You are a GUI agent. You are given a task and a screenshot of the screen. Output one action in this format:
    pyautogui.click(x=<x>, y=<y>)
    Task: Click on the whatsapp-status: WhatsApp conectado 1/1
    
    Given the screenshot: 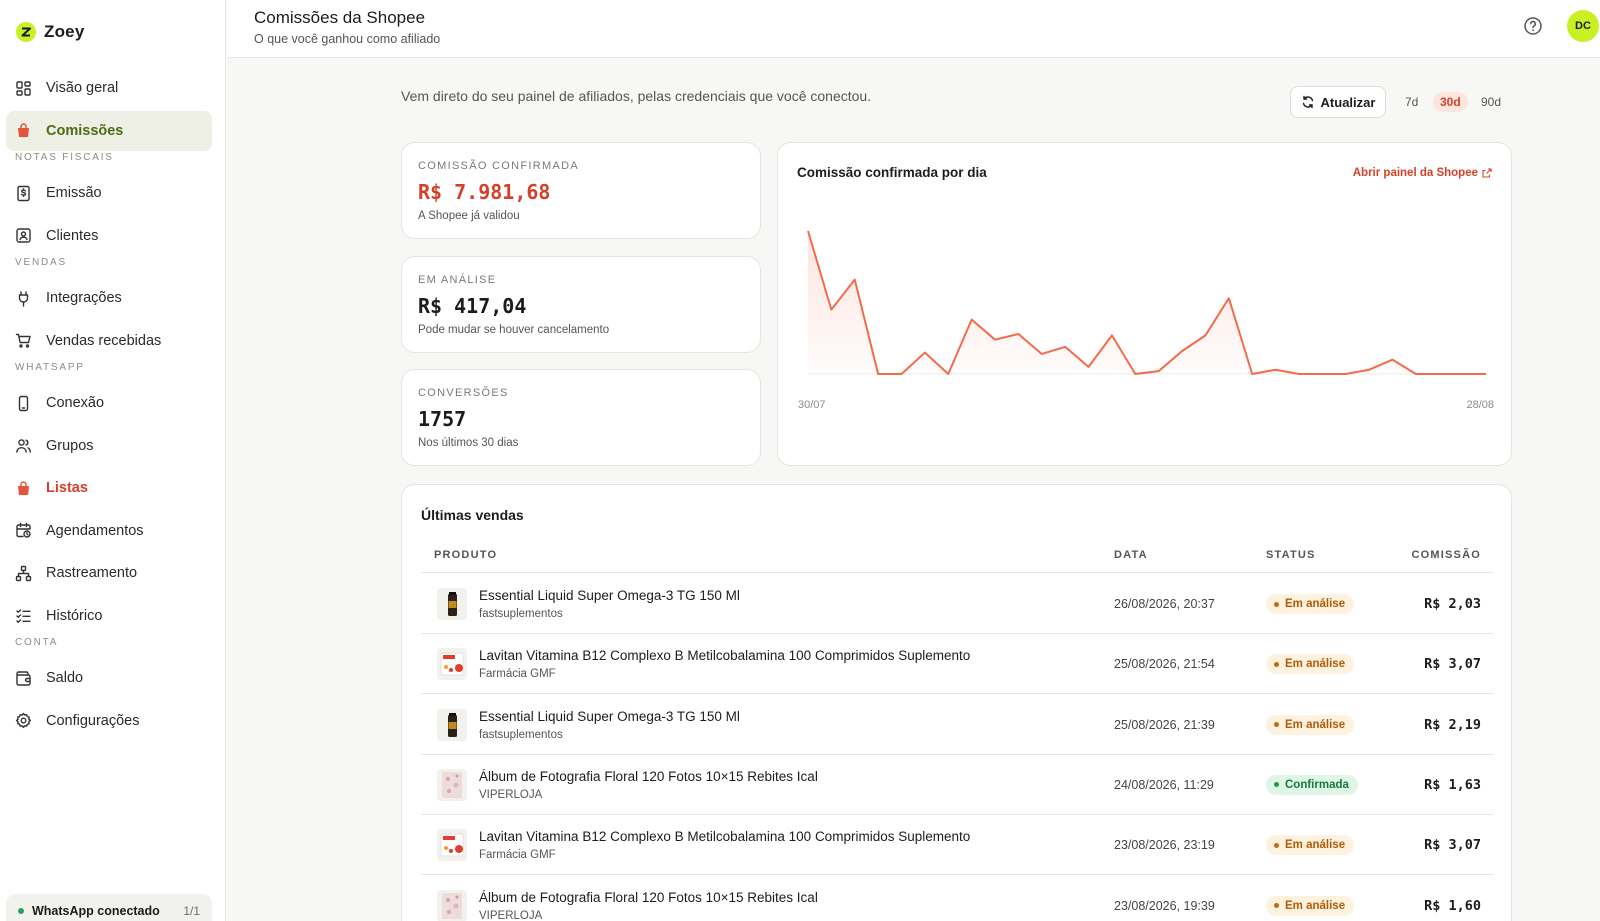 What is the action you would take?
    pyautogui.click(x=109, y=907)
    